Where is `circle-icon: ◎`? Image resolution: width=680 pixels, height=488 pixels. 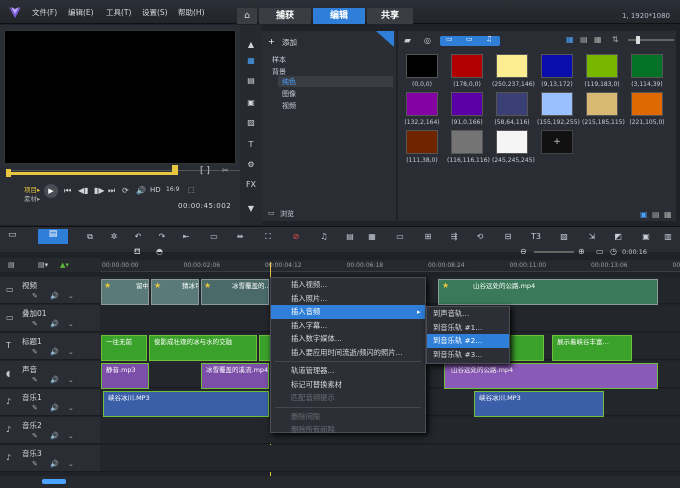
circle-icon: ◎ is located at coordinates (427, 40).